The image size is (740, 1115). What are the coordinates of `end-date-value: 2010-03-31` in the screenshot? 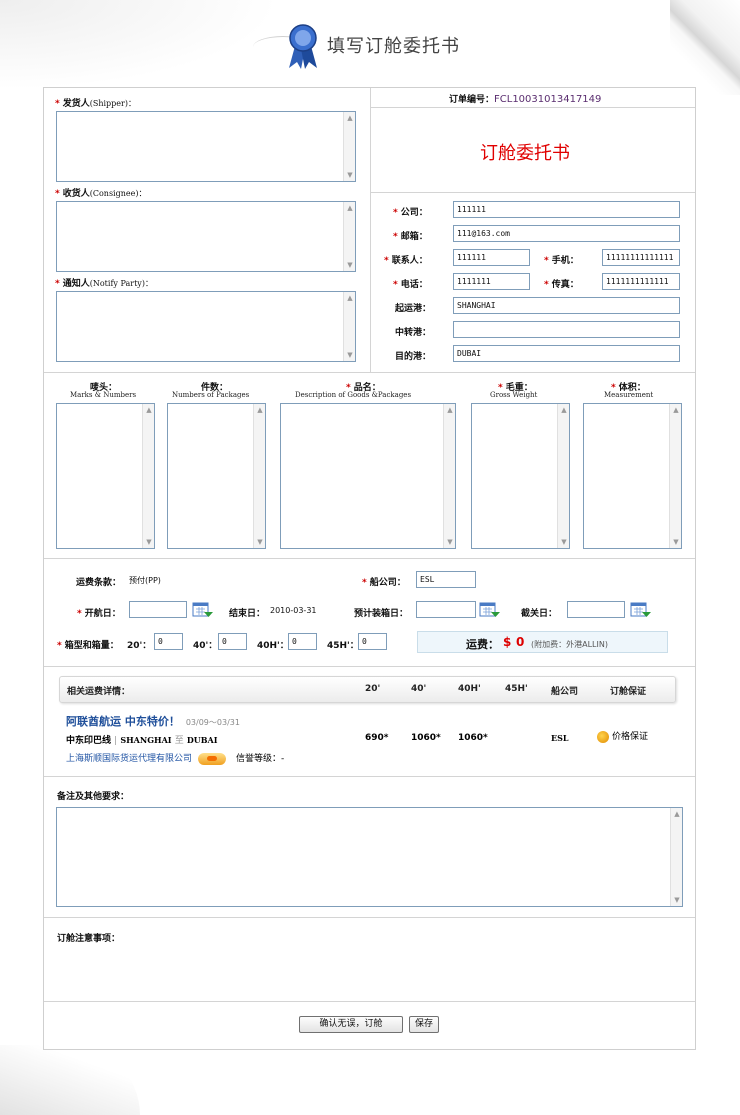 It's located at (293, 610).